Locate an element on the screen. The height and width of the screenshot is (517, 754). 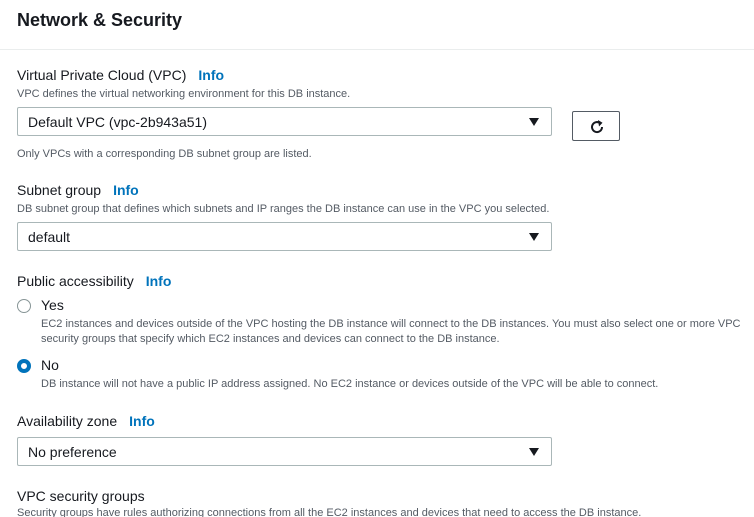
az-label-row: Availability zone Info is located at coordinates (86, 421).